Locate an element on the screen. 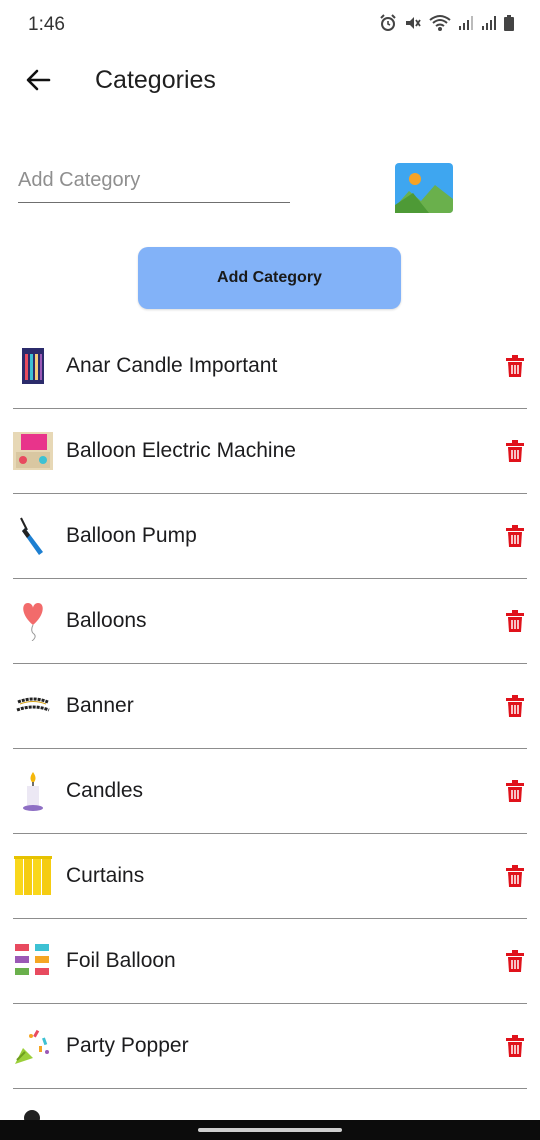 The width and height of the screenshot is (540, 1140). list-item: Curtains is located at coordinates (270, 876).